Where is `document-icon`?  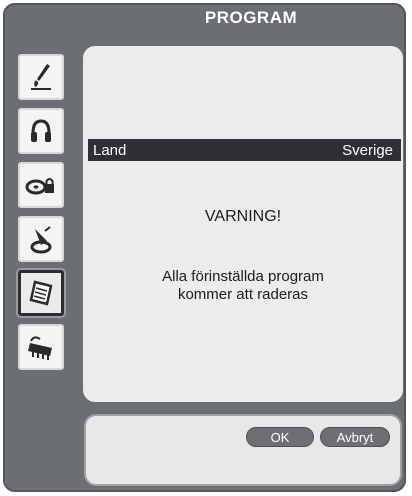 document-icon is located at coordinates (41, 293).